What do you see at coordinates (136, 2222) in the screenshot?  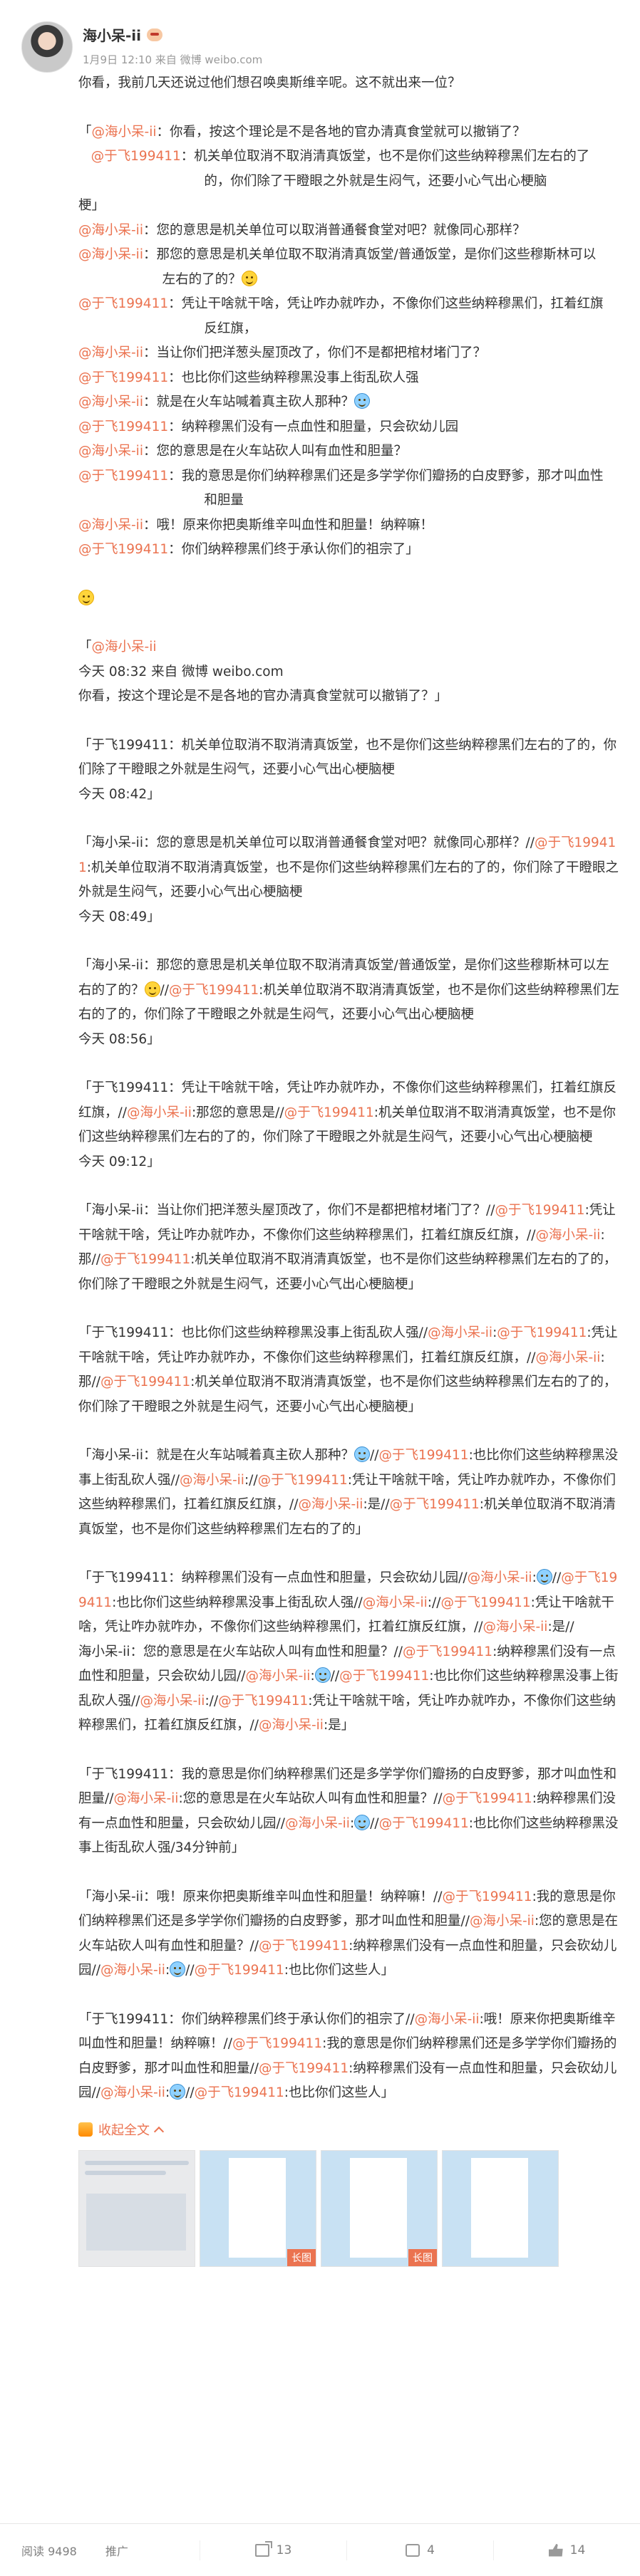 I see `thumb-map` at bounding box center [136, 2222].